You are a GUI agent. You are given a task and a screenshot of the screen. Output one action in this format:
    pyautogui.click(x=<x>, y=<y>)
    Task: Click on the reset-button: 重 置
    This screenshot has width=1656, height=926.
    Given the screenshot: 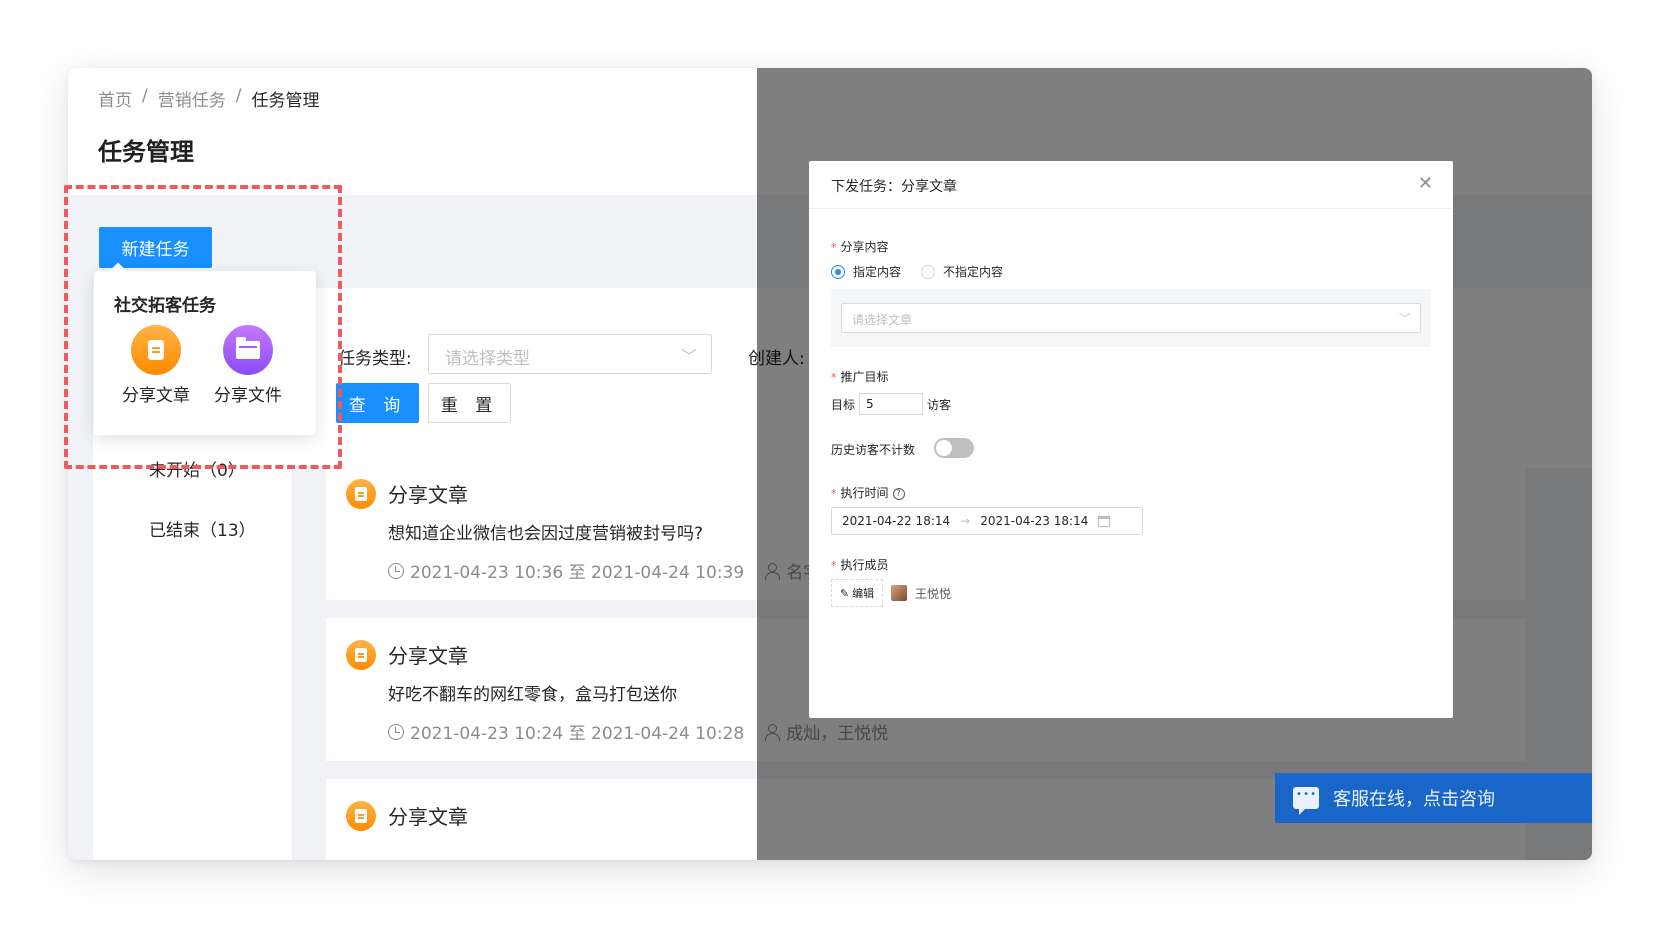 What is the action you would take?
    pyautogui.click(x=469, y=403)
    